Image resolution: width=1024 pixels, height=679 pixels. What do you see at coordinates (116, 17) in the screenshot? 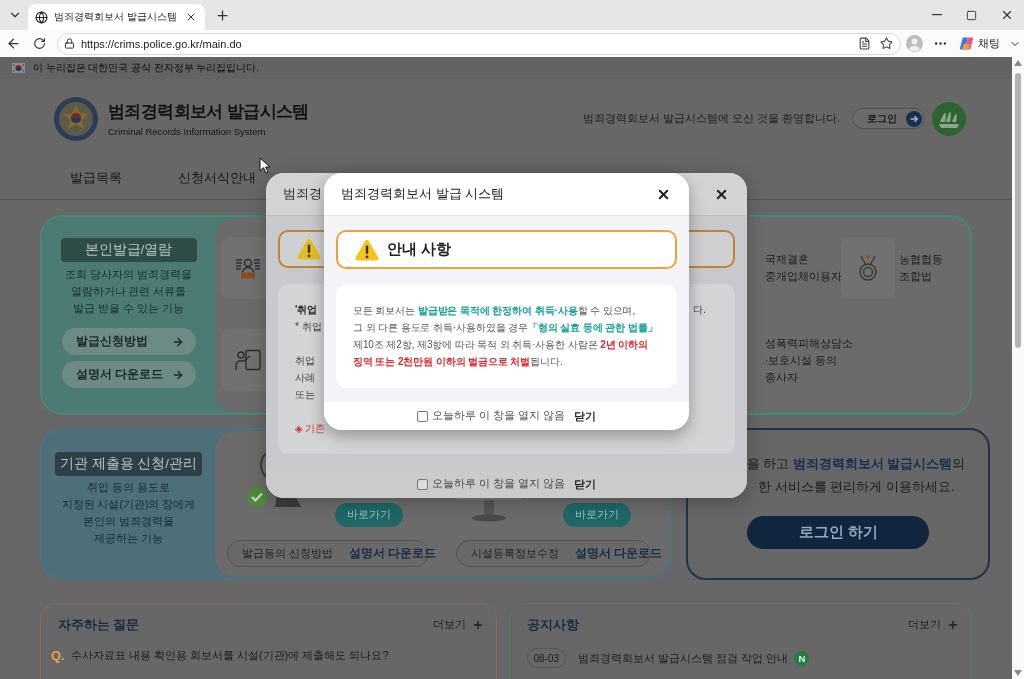
I see `browser-tab: 범죄경력회보서 발급시스템` at bounding box center [116, 17].